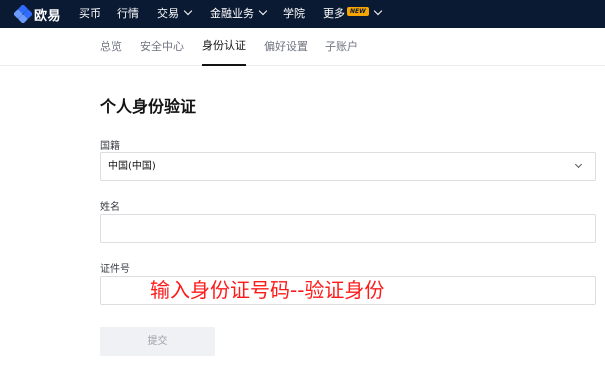 Image resolution: width=605 pixels, height=368 pixels. Describe the element at coordinates (267, 290) in the screenshot. I see `annotation-text: 输入身份证号码--验证身份` at that location.